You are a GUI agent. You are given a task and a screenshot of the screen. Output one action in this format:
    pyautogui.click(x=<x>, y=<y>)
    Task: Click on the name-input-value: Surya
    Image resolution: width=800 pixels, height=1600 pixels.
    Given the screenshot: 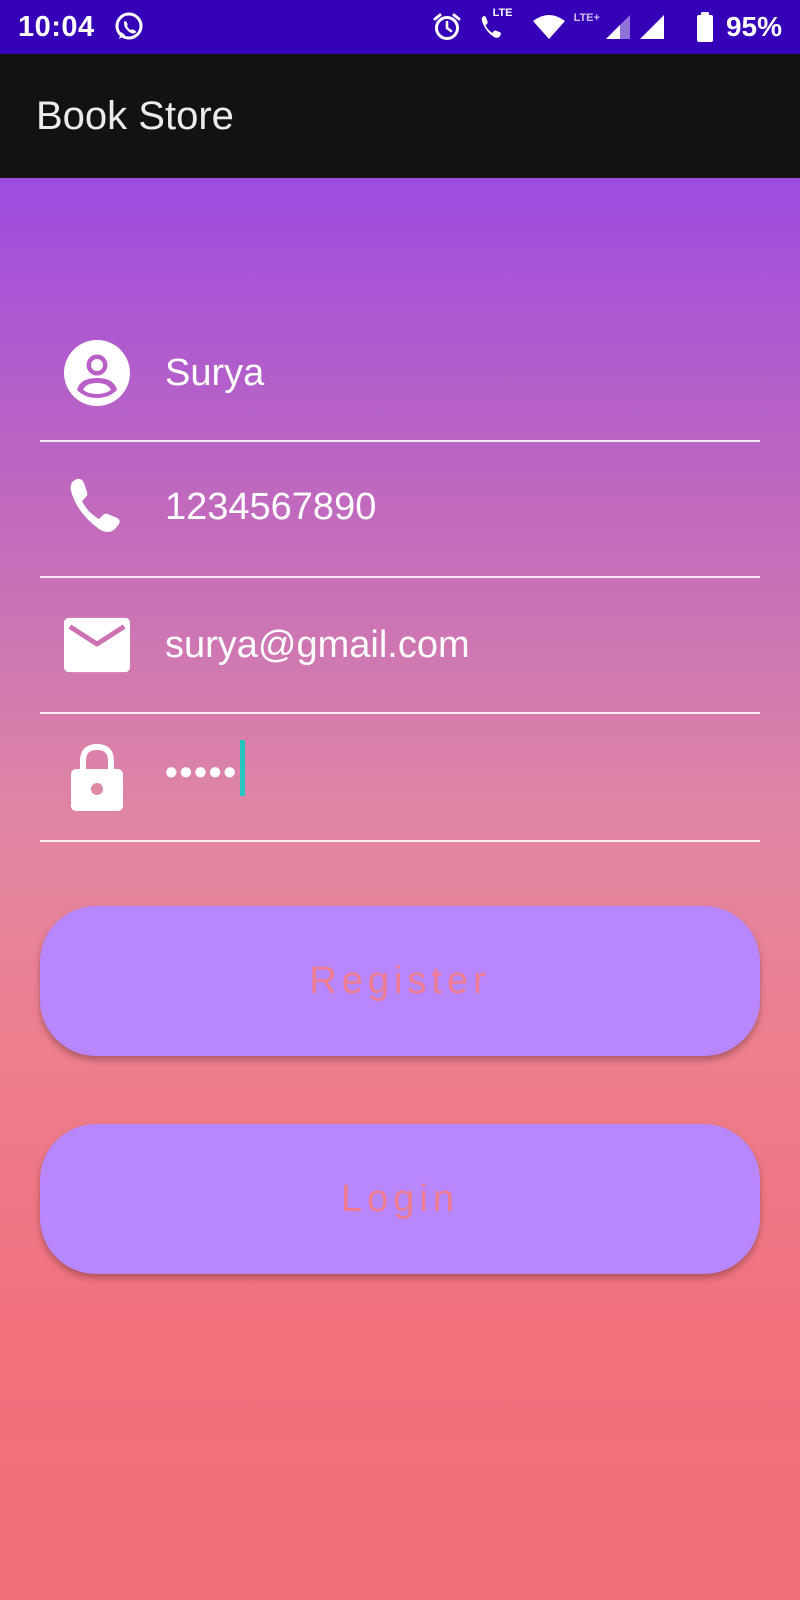 What is the action you would take?
    pyautogui.click(x=215, y=373)
    